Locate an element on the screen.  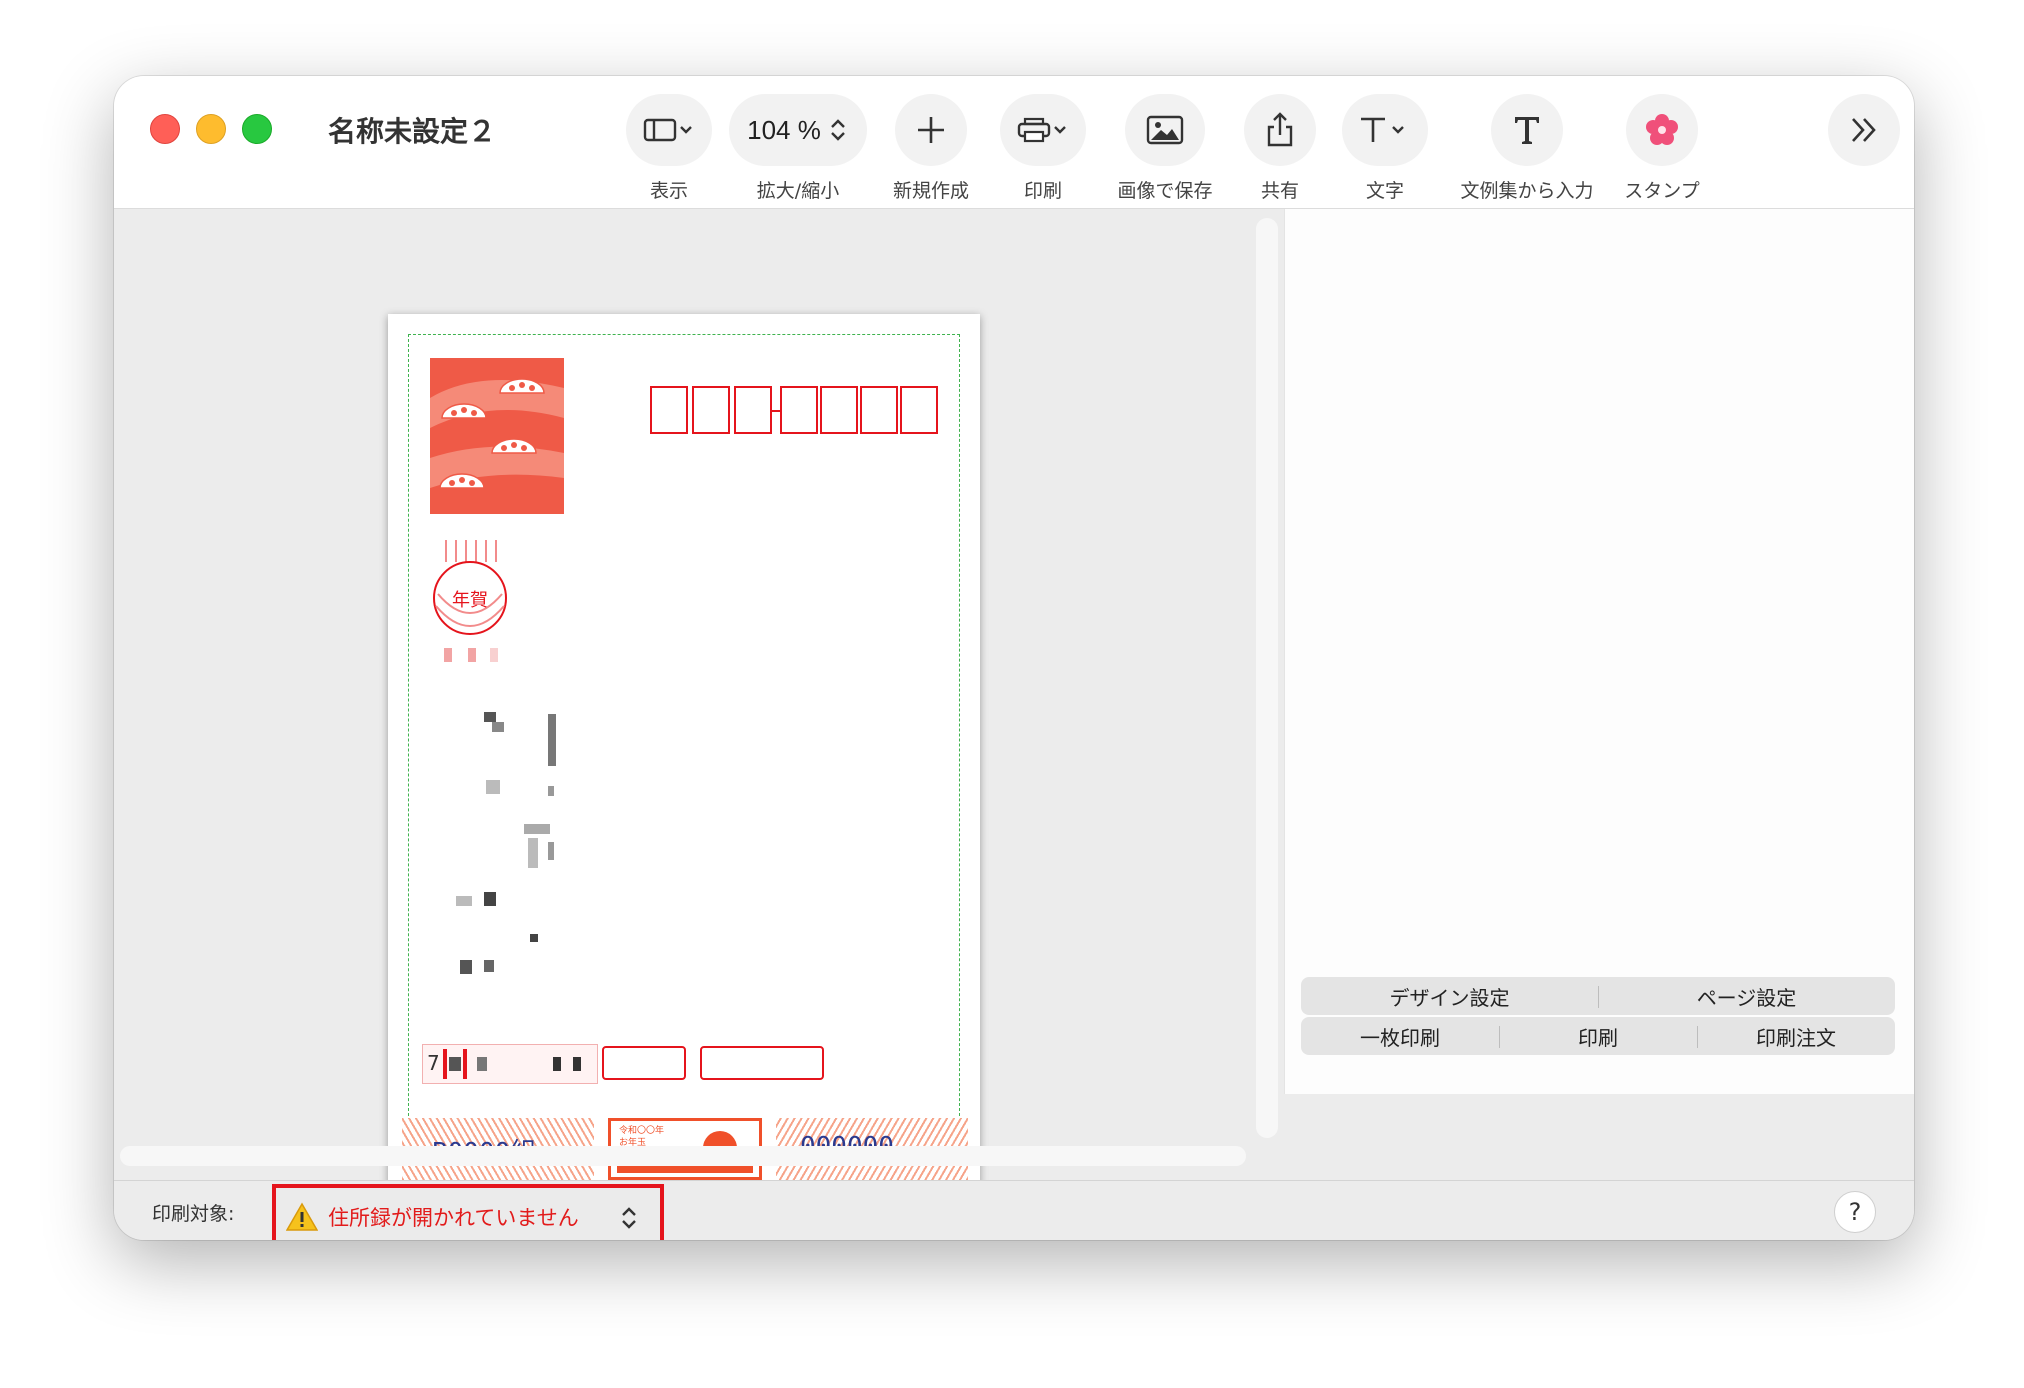
save-image-button is located at coordinates (1165, 130).